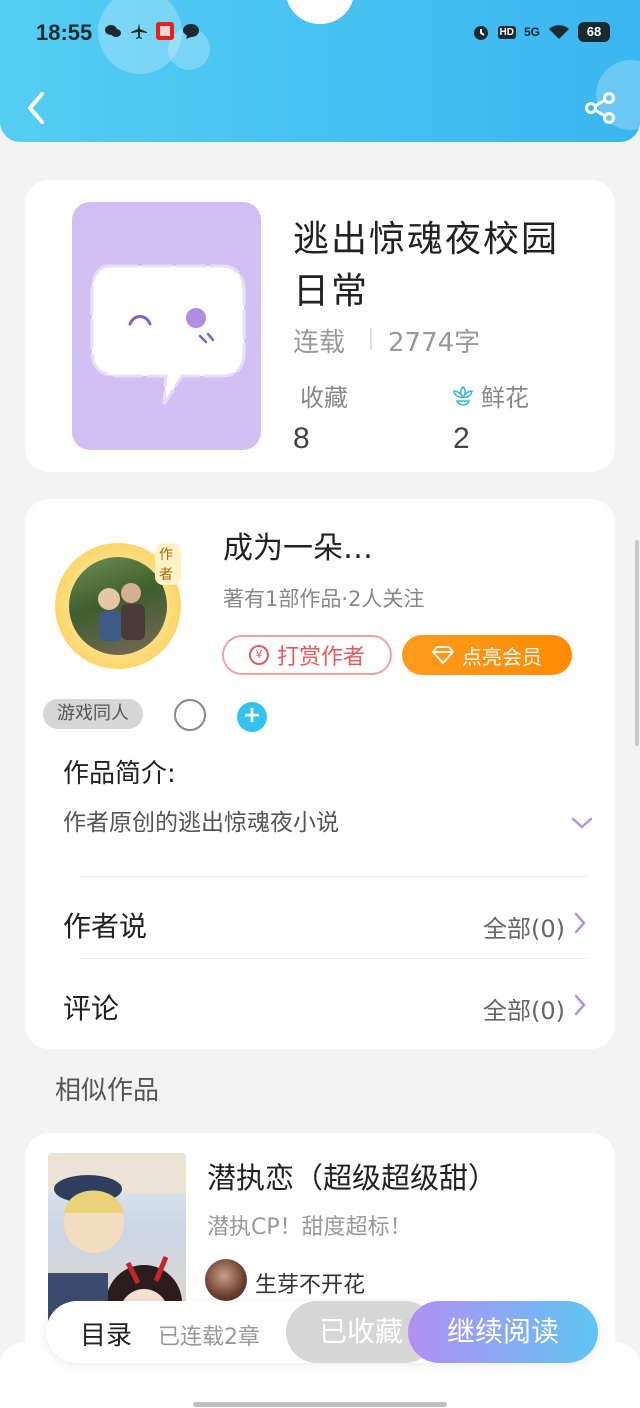 This screenshot has width=640, height=1408. I want to click on continue-reading-button: 继续阅读, so click(503, 1332).